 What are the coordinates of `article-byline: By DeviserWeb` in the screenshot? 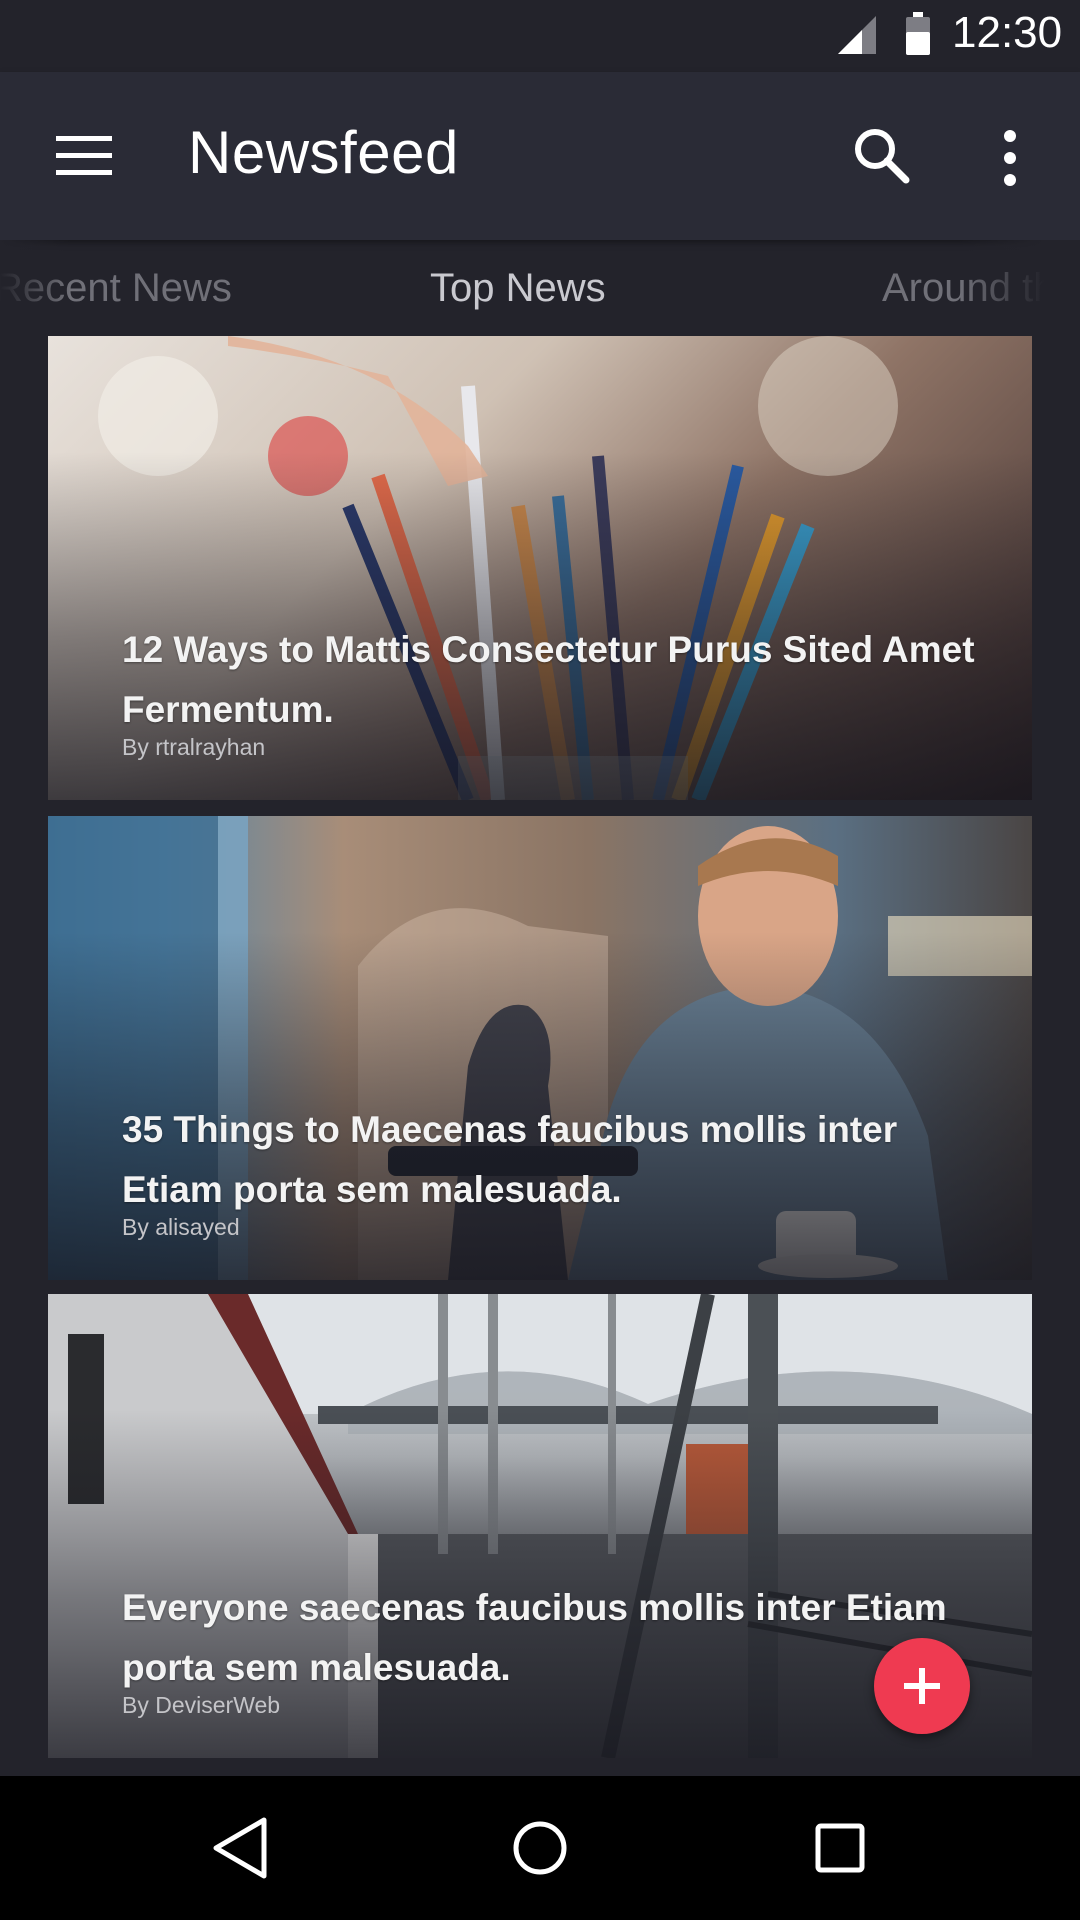 It's located at (201, 1705).